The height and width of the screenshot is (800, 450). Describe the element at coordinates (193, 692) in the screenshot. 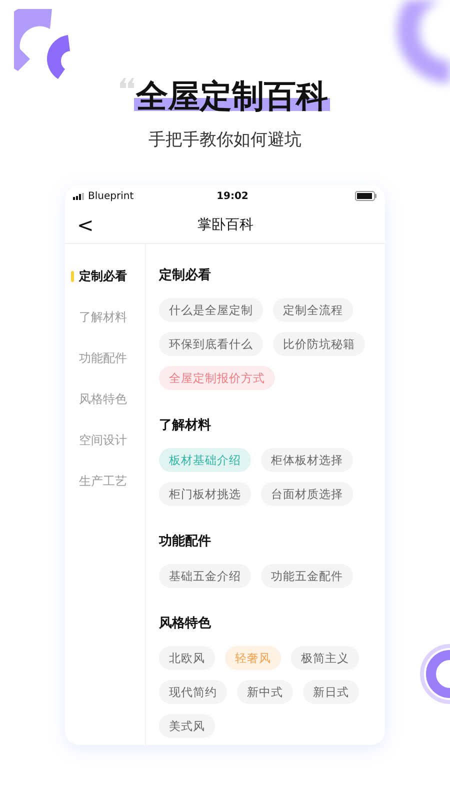

I see `topic-tag: 现代简约` at that location.